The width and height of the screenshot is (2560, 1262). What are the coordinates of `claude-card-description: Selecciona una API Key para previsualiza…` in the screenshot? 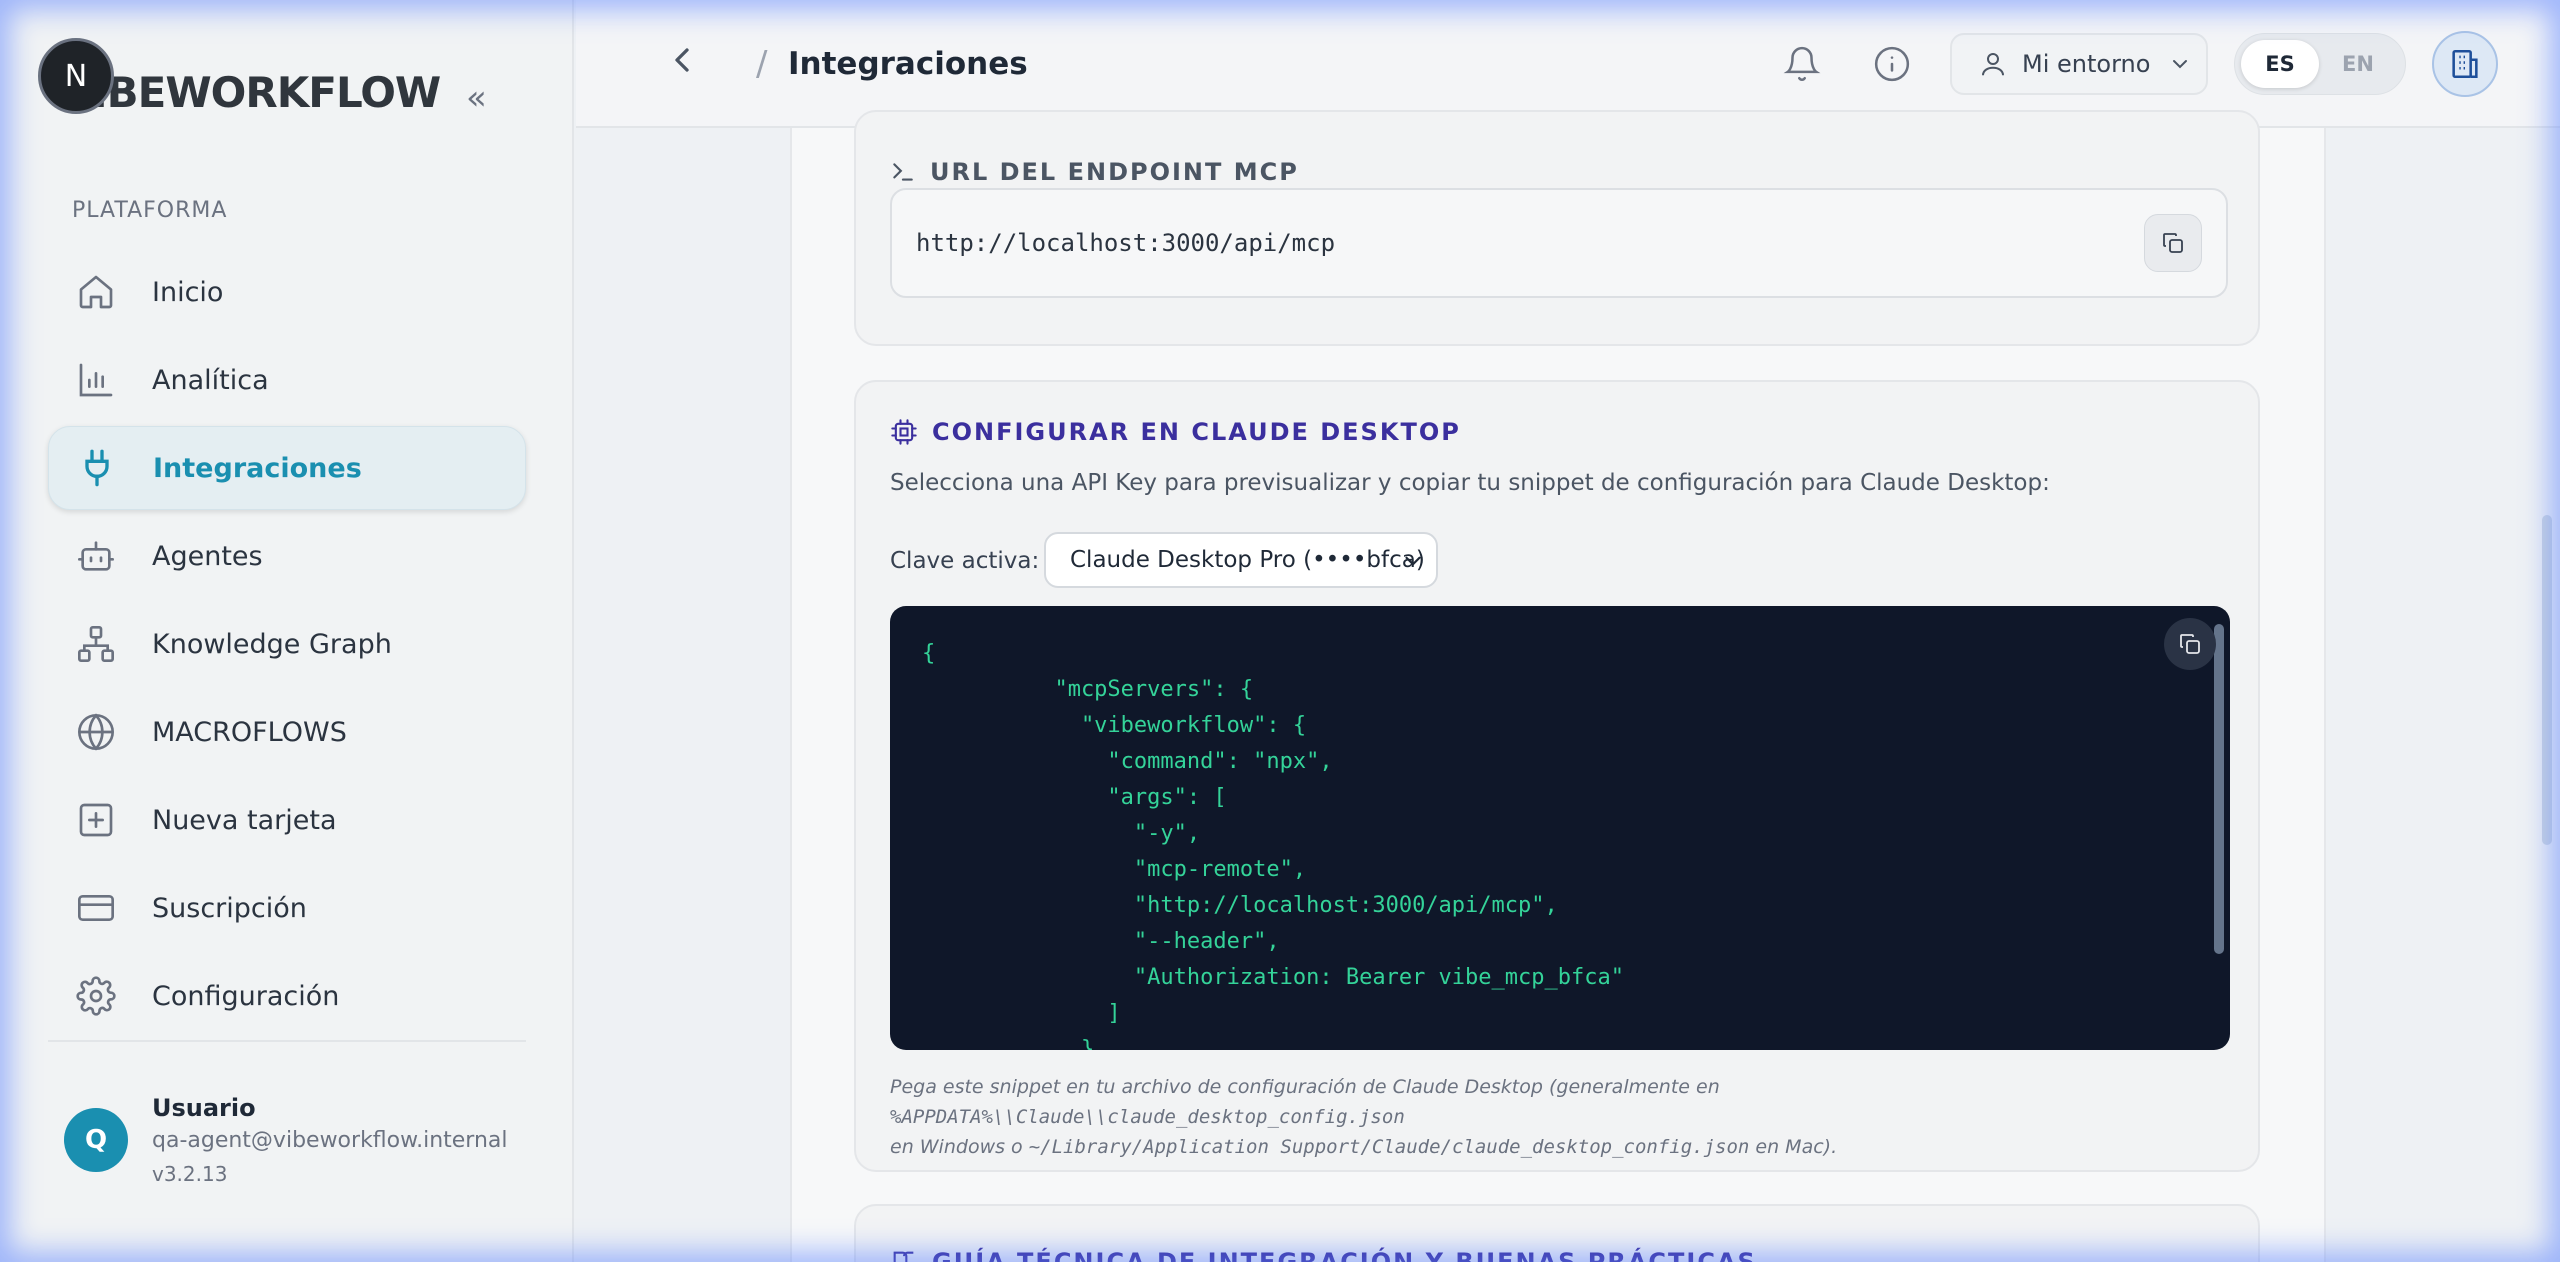 It's located at (1470, 483).